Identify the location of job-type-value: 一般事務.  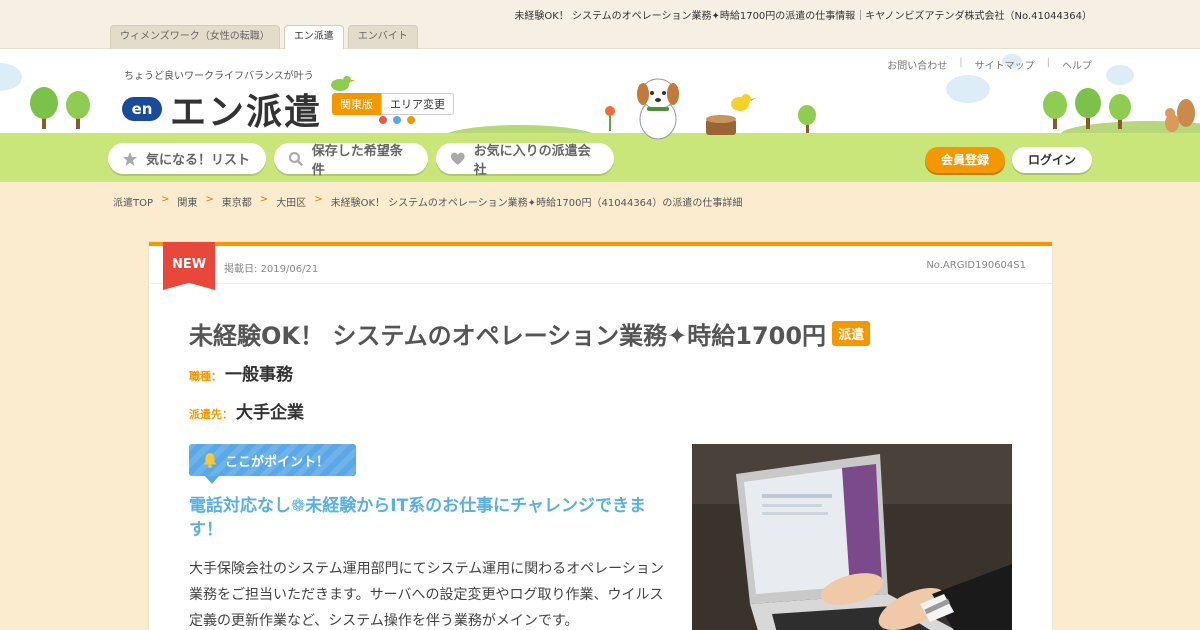
(259, 375).